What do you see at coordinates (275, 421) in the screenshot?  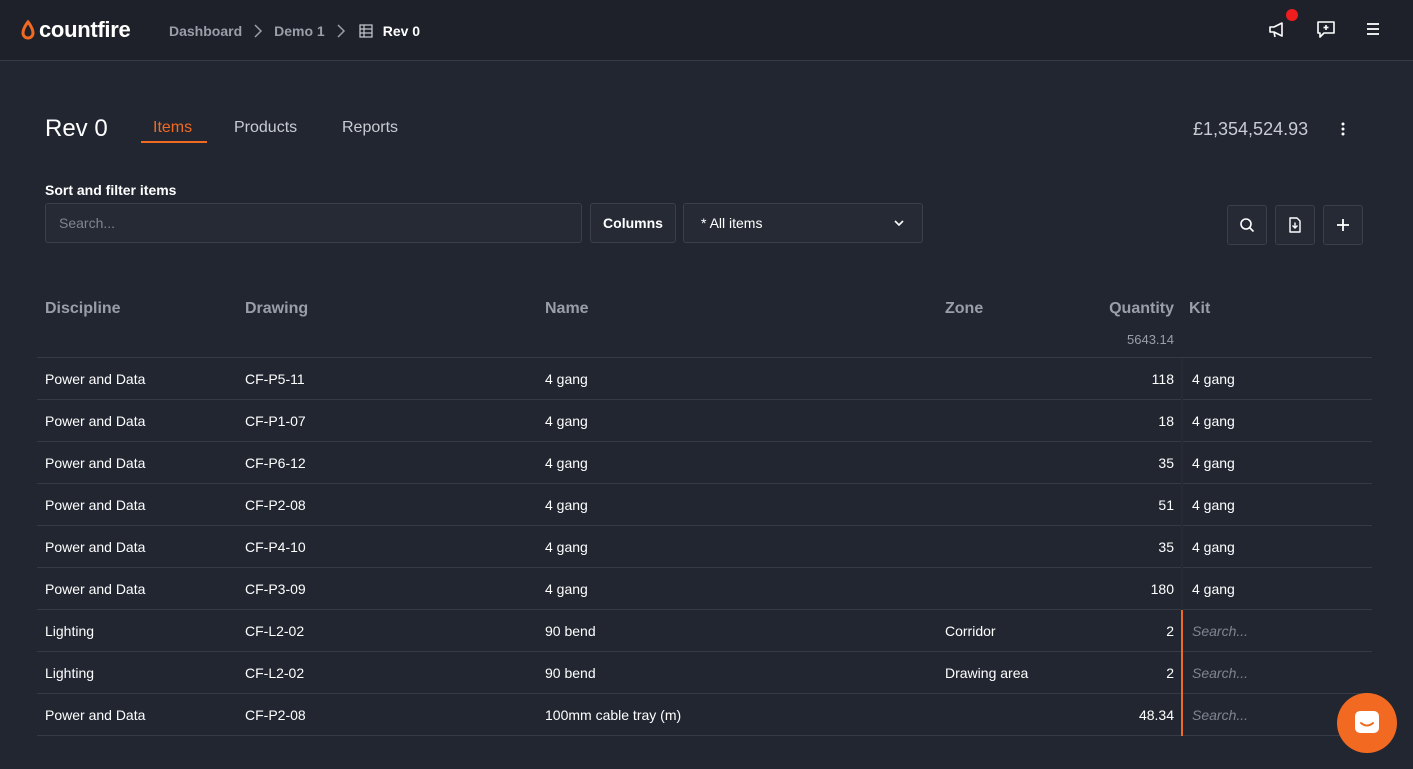 I see `cell-drawing: CF-P1-07` at bounding box center [275, 421].